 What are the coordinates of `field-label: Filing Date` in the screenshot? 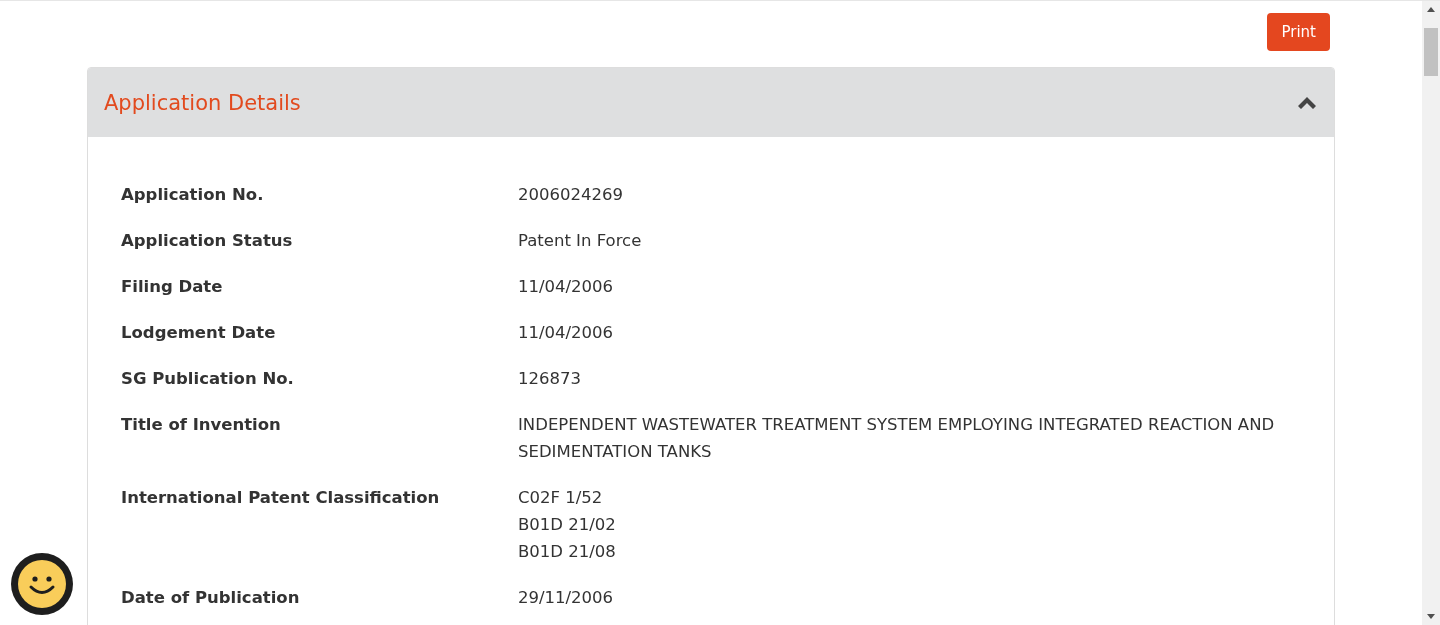 It's located at (172, 287).